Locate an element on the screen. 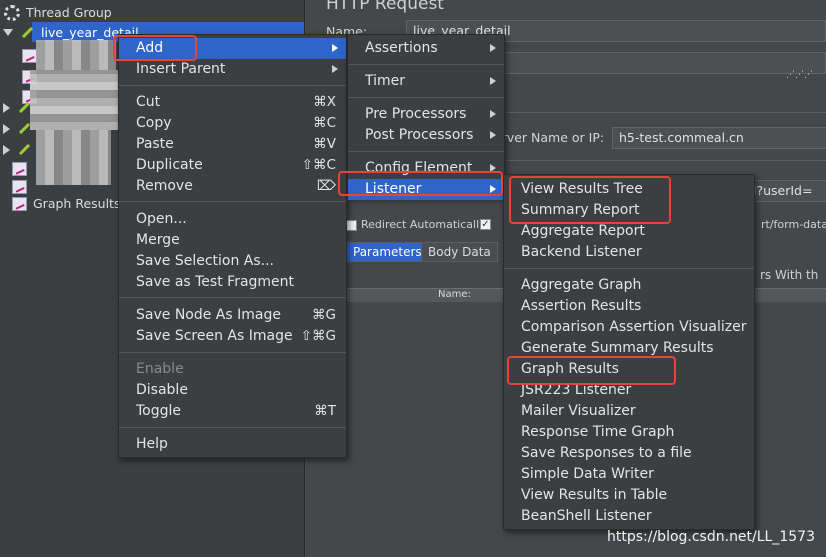 Image resolution: width=826 pixels, height=557 pixels. menu-item-aggregate-graph: Aggregate Graph is located at coordinates (629, 285).